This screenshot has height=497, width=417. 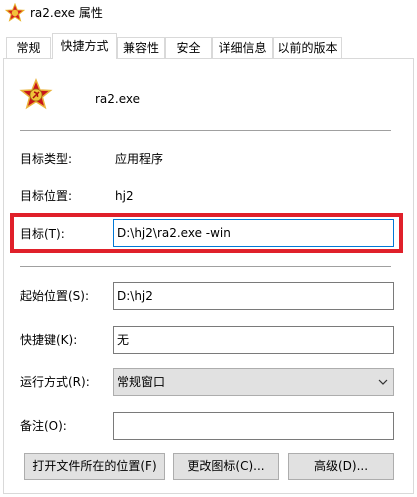 What do you see at coordinates (43, 426) in the screenshot?
I see `comment-label: 备注(O):` at bounding box center [43, 426].